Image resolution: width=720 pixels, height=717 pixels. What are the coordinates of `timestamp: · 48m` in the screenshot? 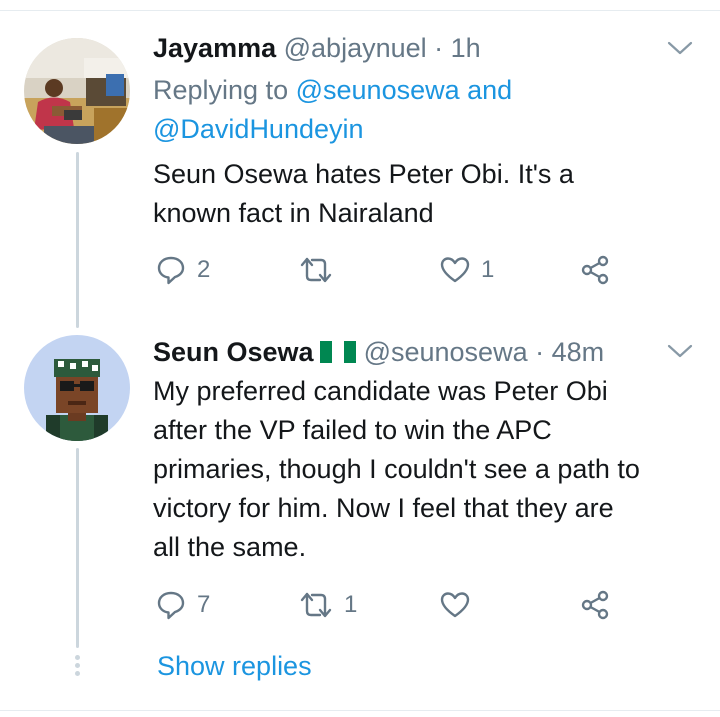 It's located at (569, 352).